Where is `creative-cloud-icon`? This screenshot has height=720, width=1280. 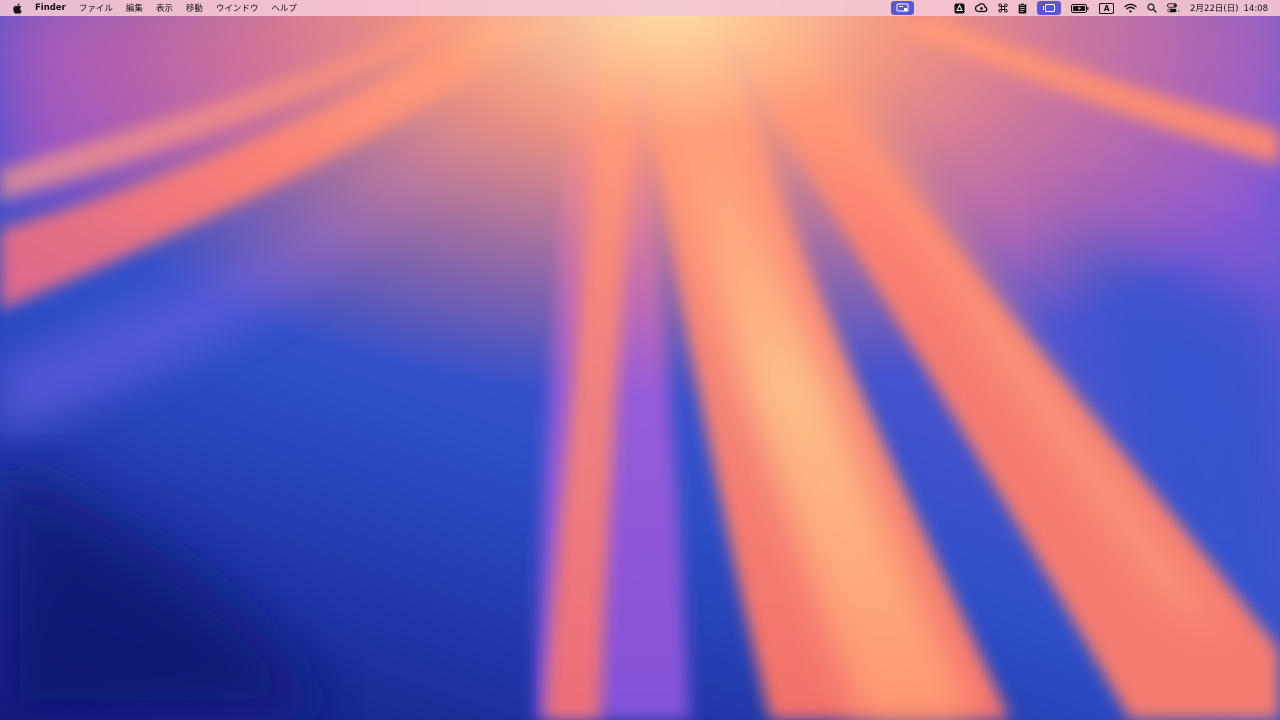 creative-cloud-icon is located at coordinates (981, 8).